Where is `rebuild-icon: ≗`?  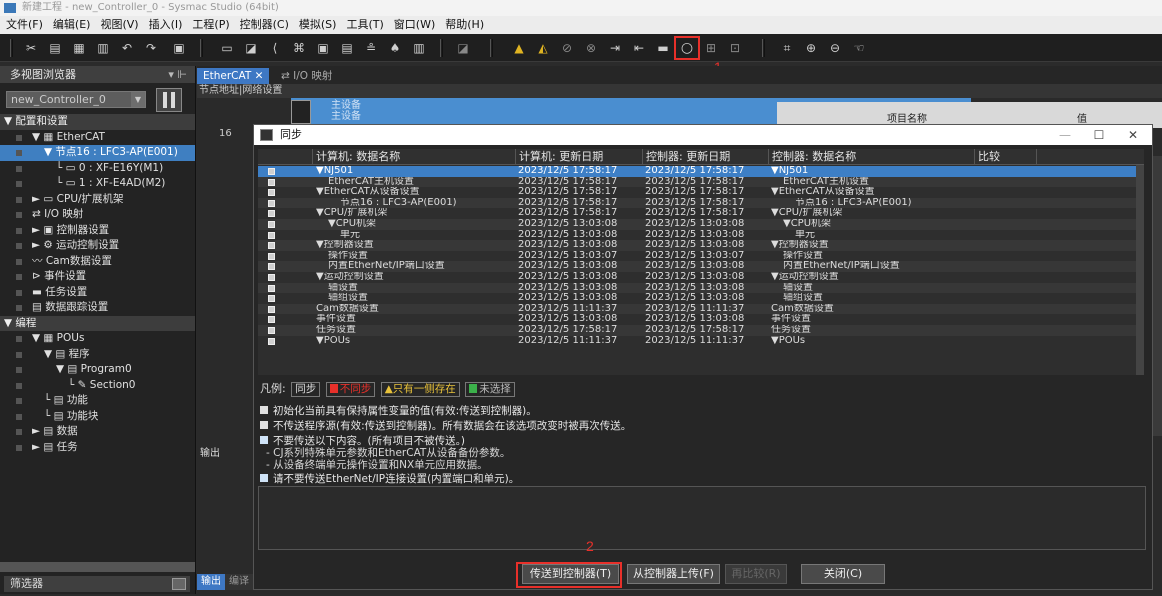
rebuild-icon: ≗ is located at coordinates (371, 48).